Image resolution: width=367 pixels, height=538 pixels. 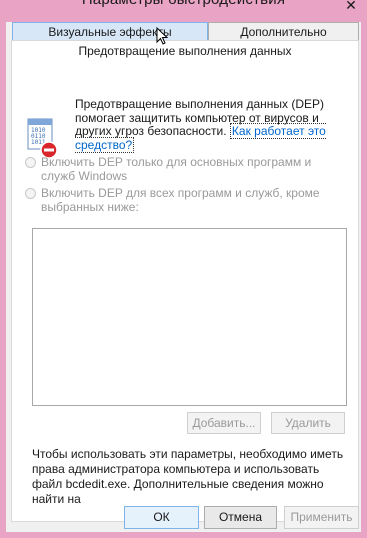 What do you see at coordinates (161, 517) in the screenshot?
I see `ok-button: ОК` at bounding box center [161, 517].